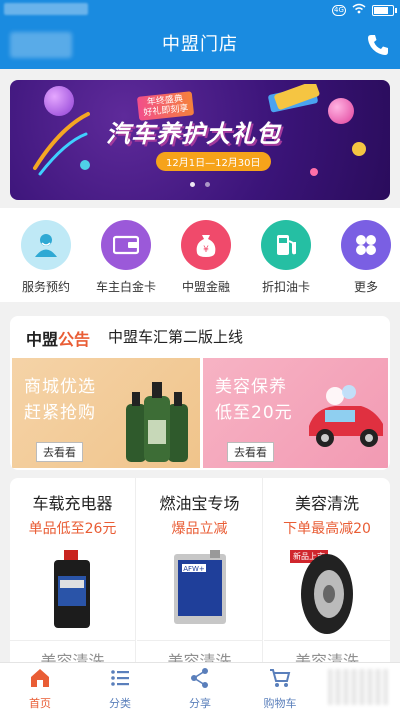  What do you see at coordinates (358, 687) in the screenshot?
I see `tab-blurred-area` at bounding box center [358, 687].